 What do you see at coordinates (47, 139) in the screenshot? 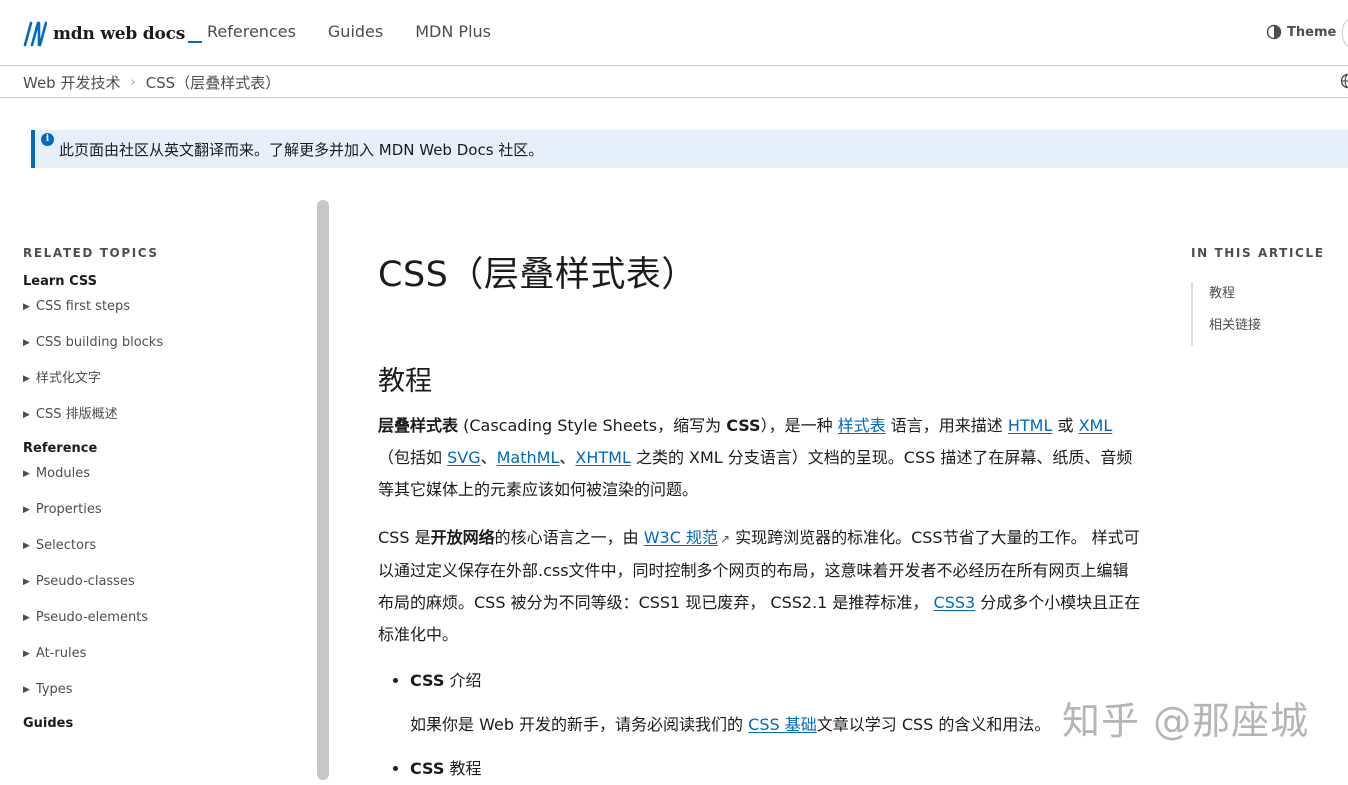
I see `info-icon: i` at bounding box center [47, 139].